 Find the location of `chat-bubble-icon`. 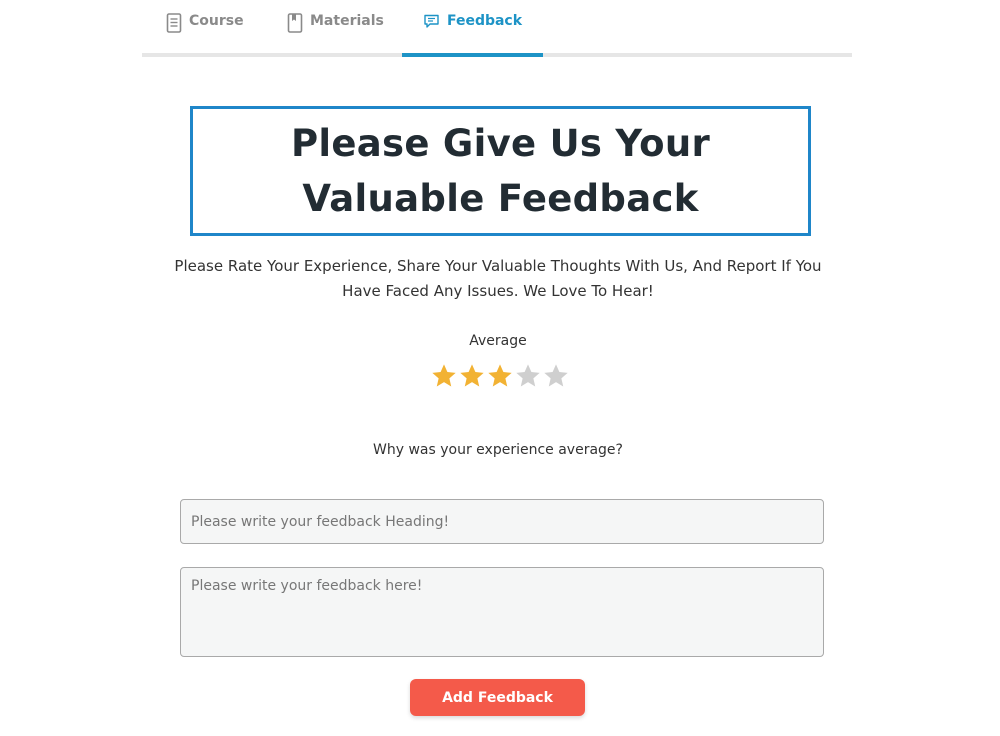

chat-bubble-icon is located at coordinates (431, 21).